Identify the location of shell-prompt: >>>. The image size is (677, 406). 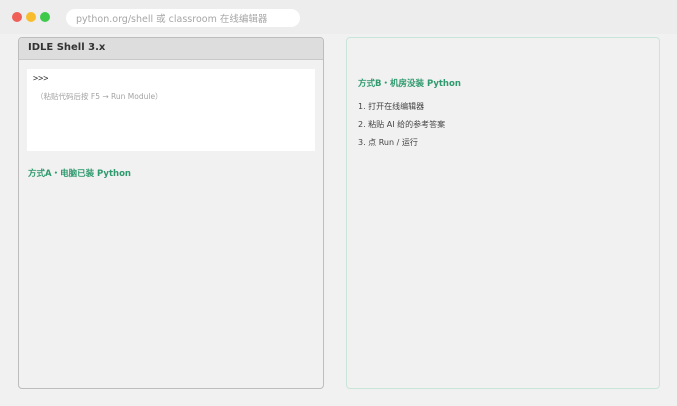
(41, 79).